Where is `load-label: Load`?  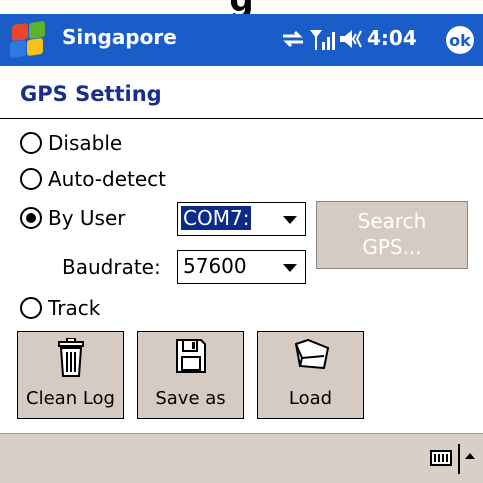 load-label: Load is located at coordinates (310, 398).